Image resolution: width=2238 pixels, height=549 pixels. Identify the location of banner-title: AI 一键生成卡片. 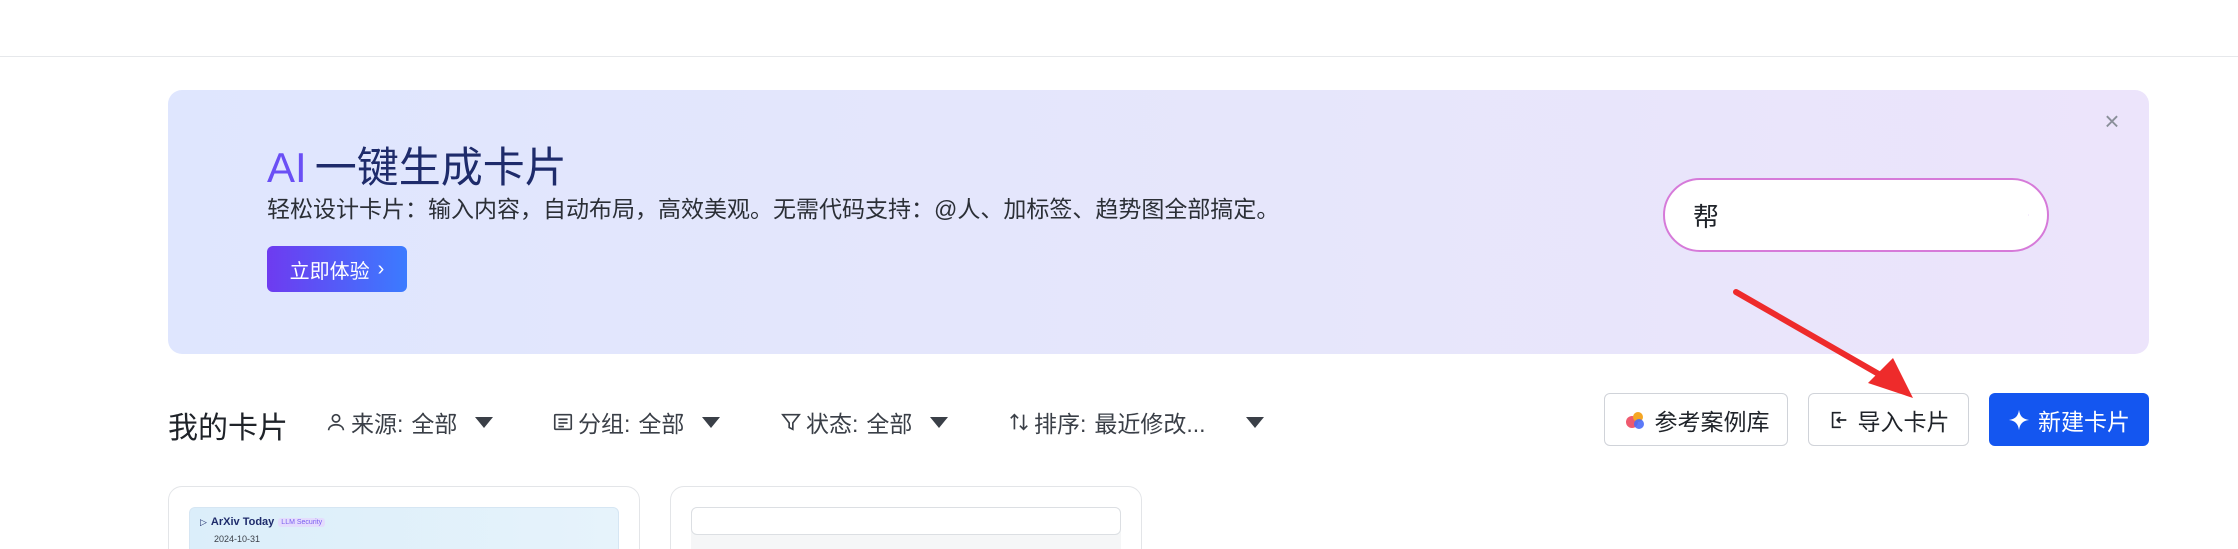
(417, 164).